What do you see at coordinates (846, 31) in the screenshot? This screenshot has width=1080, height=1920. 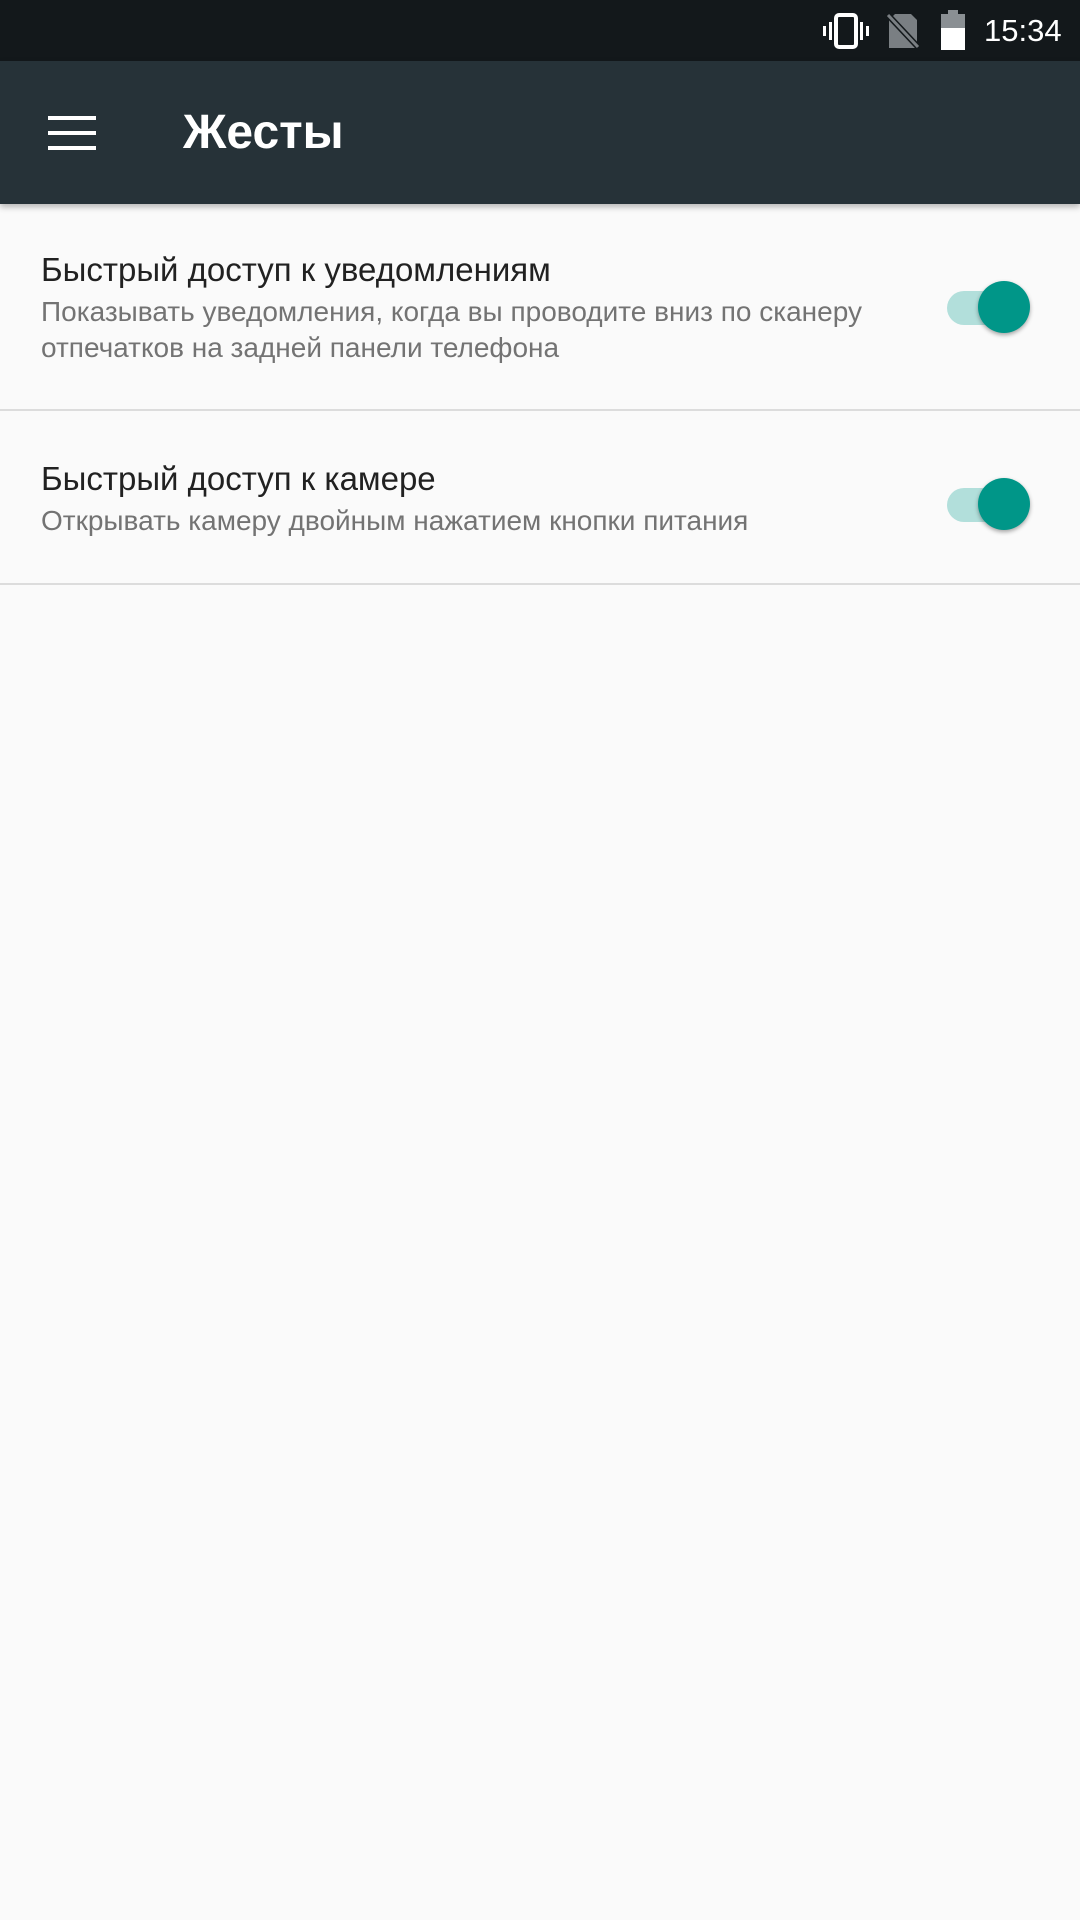 I see `vibrate-icon` at bounding box center [846, 31].